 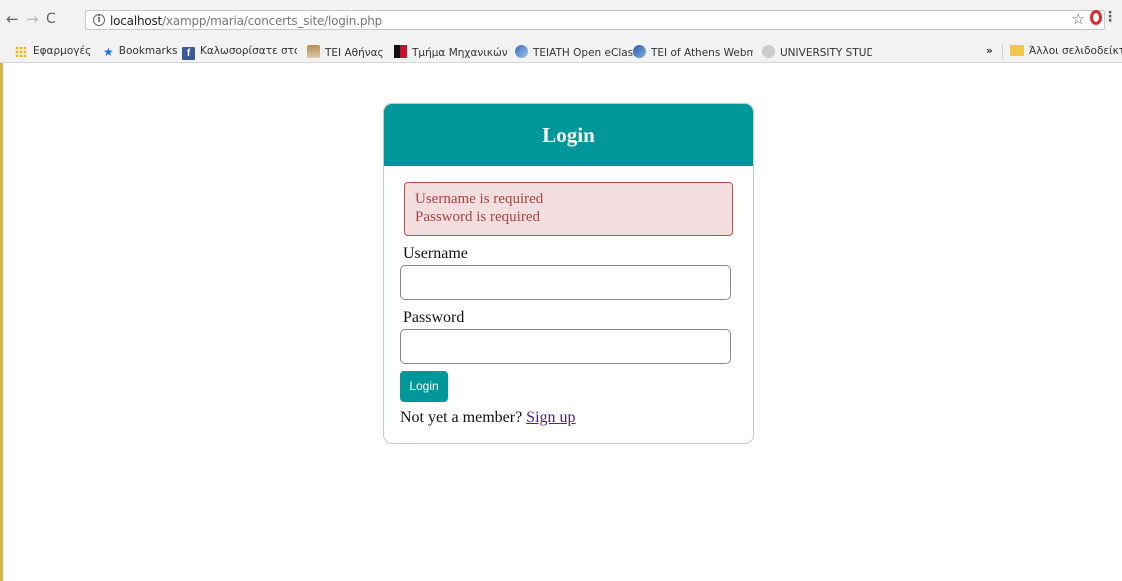 I want to click on error-password-required: Password is required, so click(x=477, y=217).